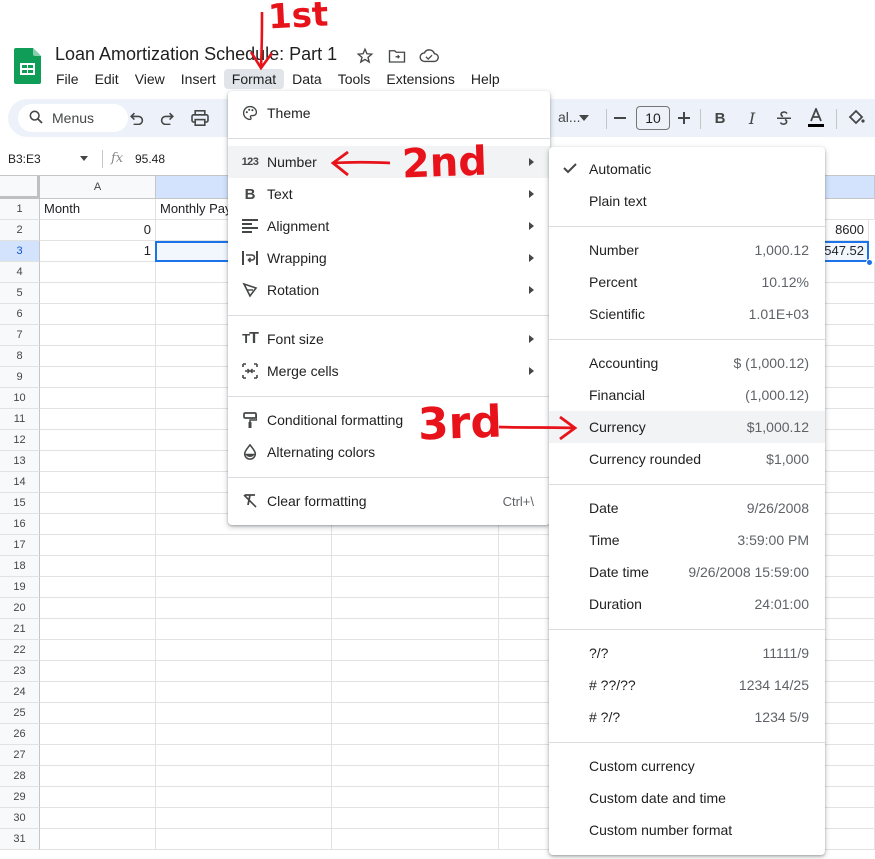 The width and height of the screenshot is (875, 859). What do you see at coordinates (200, 118) in the screenshot?
I see `print-icon` at bounding box center [200, 118].